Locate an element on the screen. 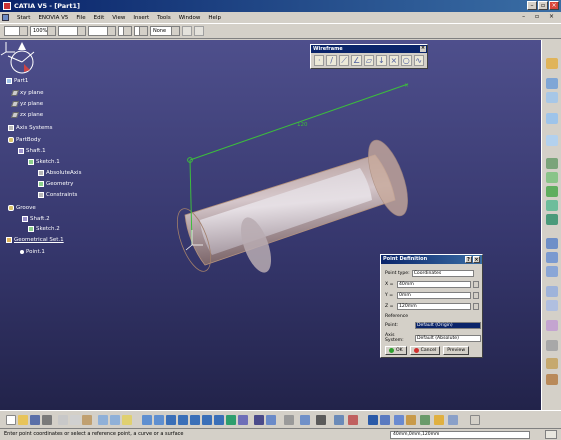  tree-item-shaft-1: Shaft.1 is located at coordinates (32, 151).